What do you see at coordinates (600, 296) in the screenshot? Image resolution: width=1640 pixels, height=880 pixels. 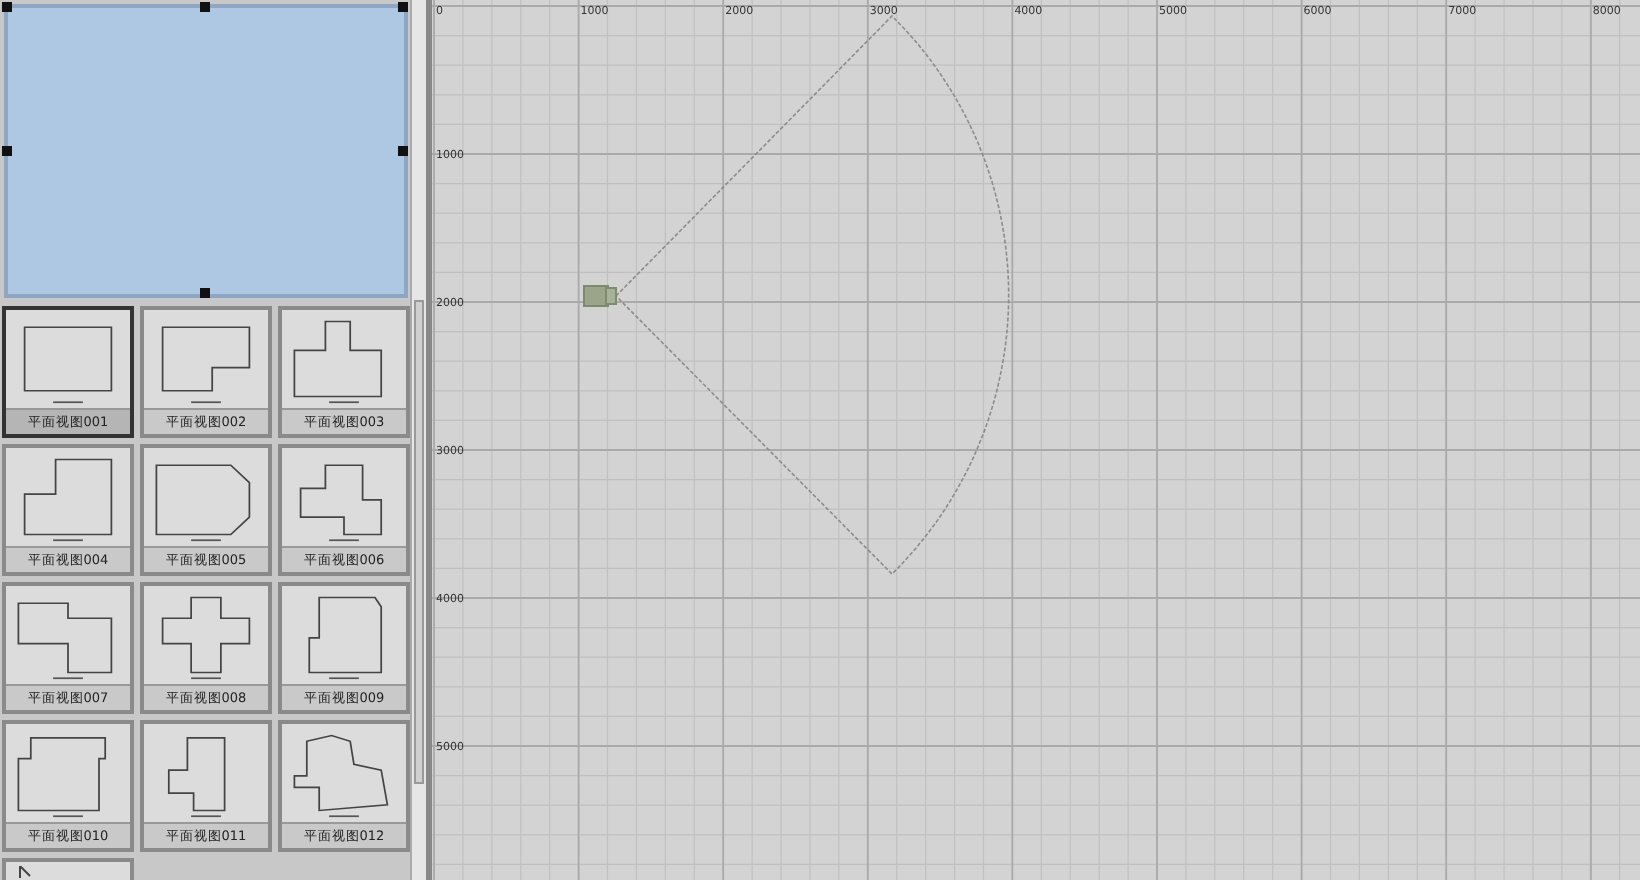 I see `camera-icon` at bounding box center [600, 296].